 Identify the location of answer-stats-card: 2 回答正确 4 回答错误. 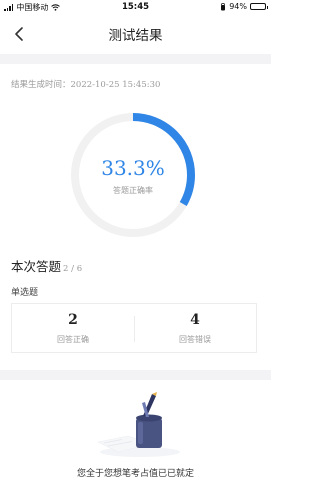
(134, 328).